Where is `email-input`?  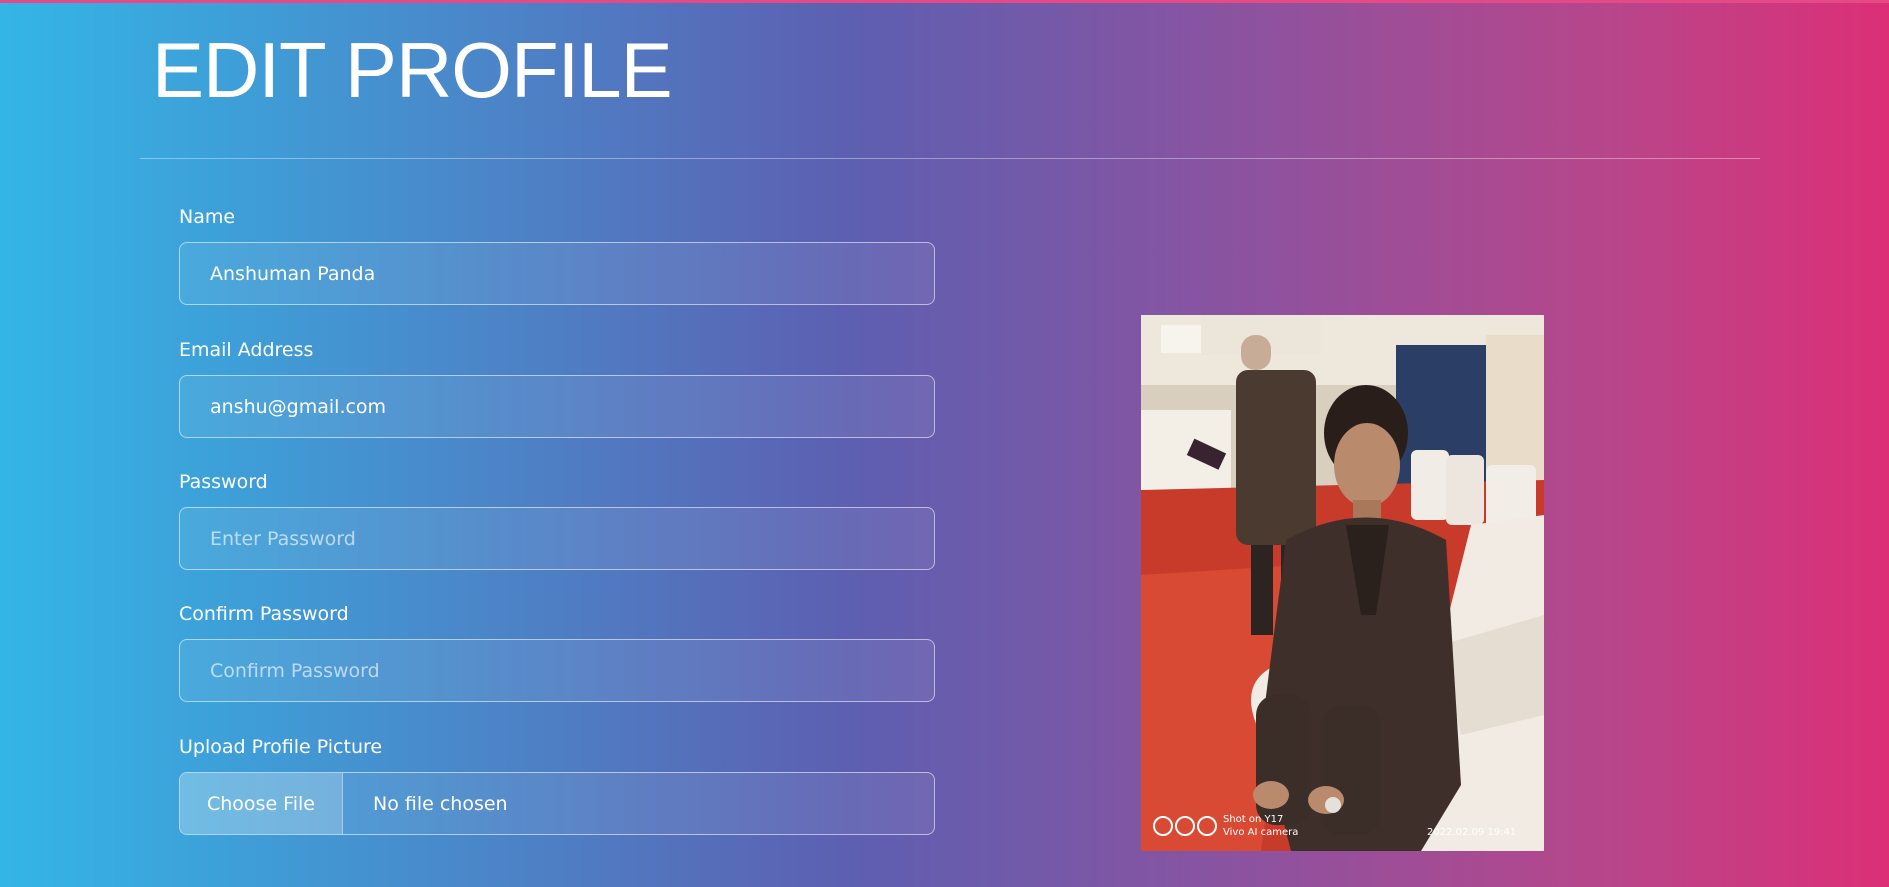
email-input is located at coordinates (557, 406).